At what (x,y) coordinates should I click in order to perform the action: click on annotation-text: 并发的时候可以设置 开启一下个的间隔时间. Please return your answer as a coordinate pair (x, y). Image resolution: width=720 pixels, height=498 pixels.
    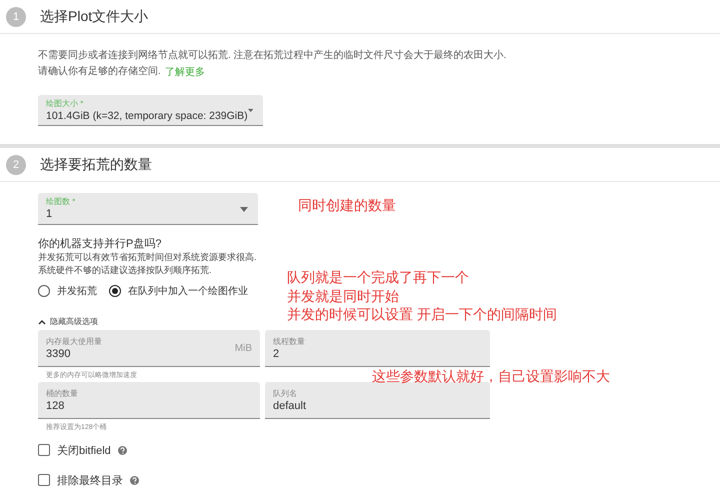
    Looking at the image, I should click on (422, 314).